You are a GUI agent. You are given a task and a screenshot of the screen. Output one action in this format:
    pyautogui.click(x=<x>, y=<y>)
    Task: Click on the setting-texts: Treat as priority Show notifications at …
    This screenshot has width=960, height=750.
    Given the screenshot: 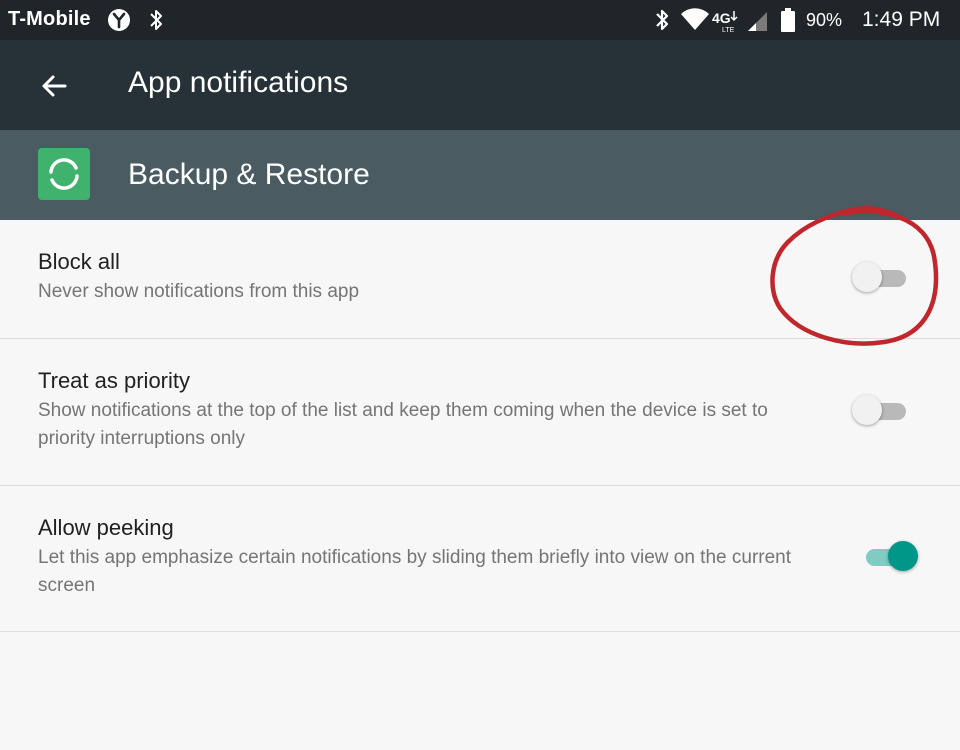 What is the action you would take?
    pyautogui.click(x=433, y=410)
    